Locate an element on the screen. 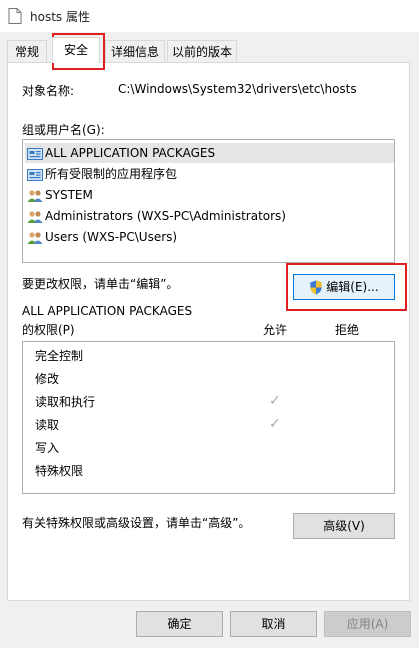  permission-label: 读取和执行 is located at coordinates (65, 402).